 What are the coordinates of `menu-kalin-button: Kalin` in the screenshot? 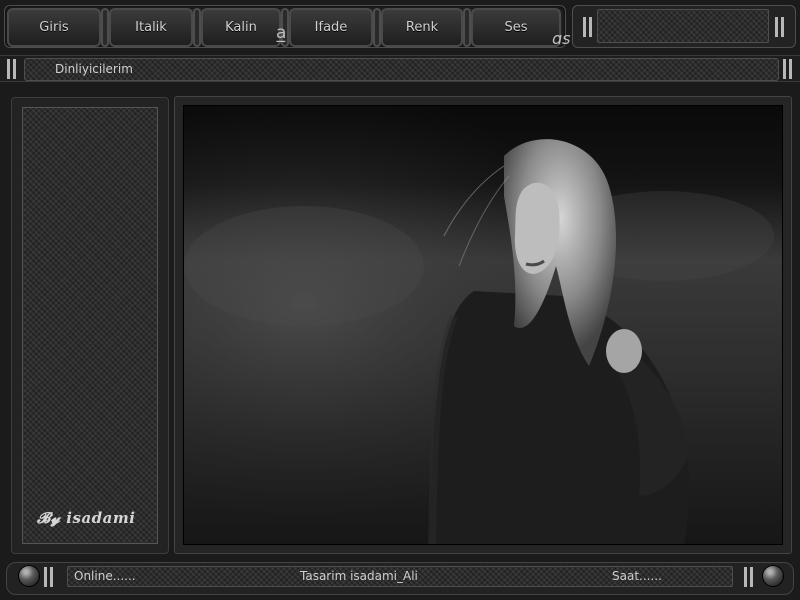 It's located at (241, 27).